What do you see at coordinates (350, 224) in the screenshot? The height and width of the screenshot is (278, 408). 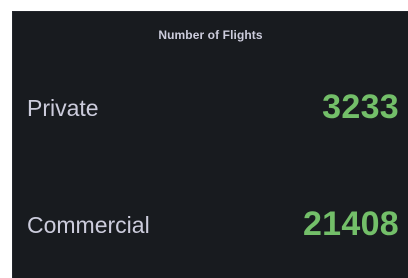 I see `stat-value: 21408` at bounding box center [350, 224].